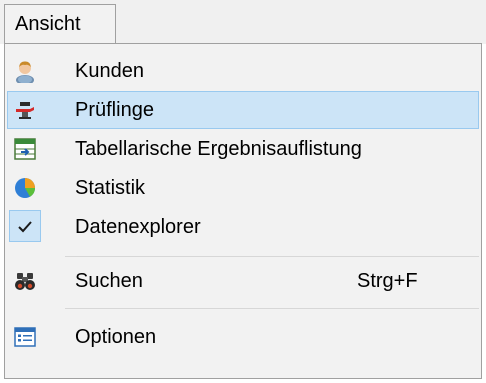 The height and width of the screenshot is (383, 486). Describe the element at coordinates (25, 188) in the screenshot. I see `pie-chart-icon` at that location.